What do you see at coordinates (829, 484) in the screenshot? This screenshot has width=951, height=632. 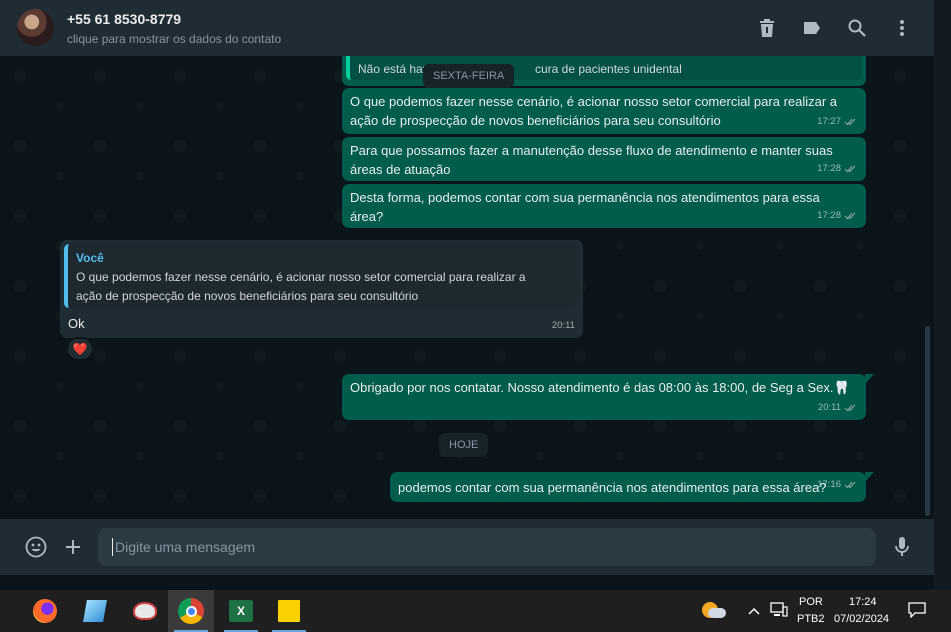 I see `message-time: 17:16` at bounding box center [829, 484].